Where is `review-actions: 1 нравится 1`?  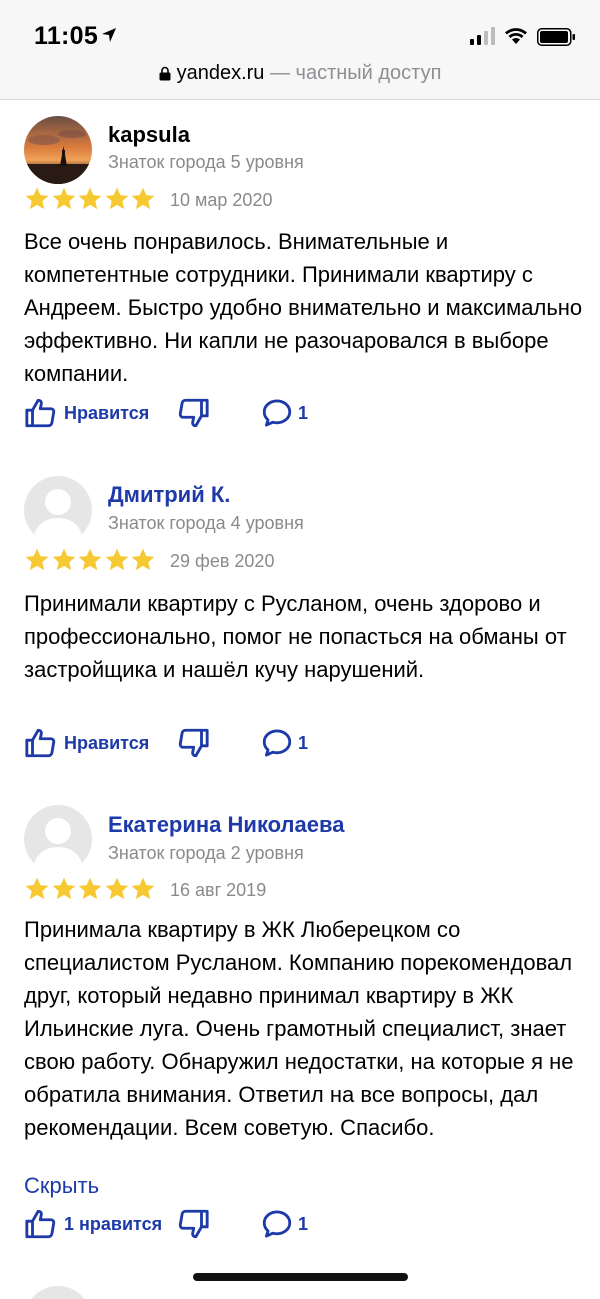
review-actions: 1 нравится 1 is located at coordinates (224, 1227).